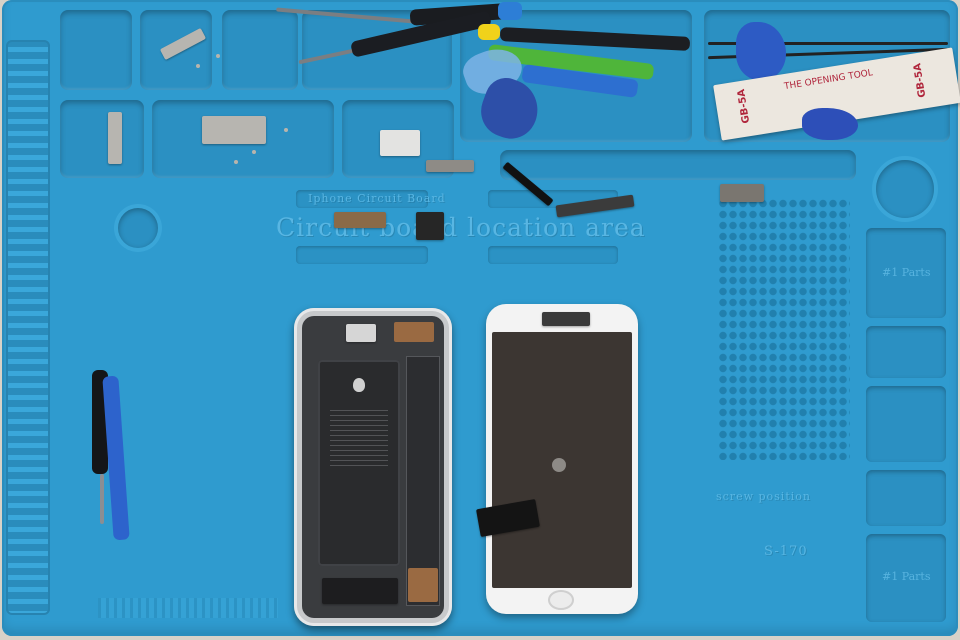 This screenshot has height=640, width=960. What do you see at coordinates (561, 600) in the screenshot?
I see `home-button-hole` at bounding box center [561, 600].